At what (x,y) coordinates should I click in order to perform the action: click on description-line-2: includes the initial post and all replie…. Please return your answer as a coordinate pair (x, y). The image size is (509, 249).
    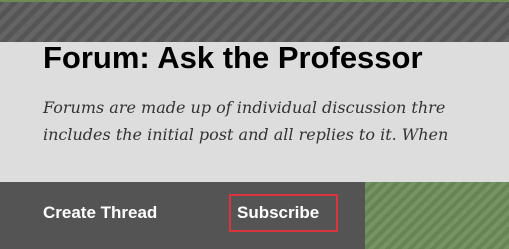
    Looking at the image, I should click on (246, 134).